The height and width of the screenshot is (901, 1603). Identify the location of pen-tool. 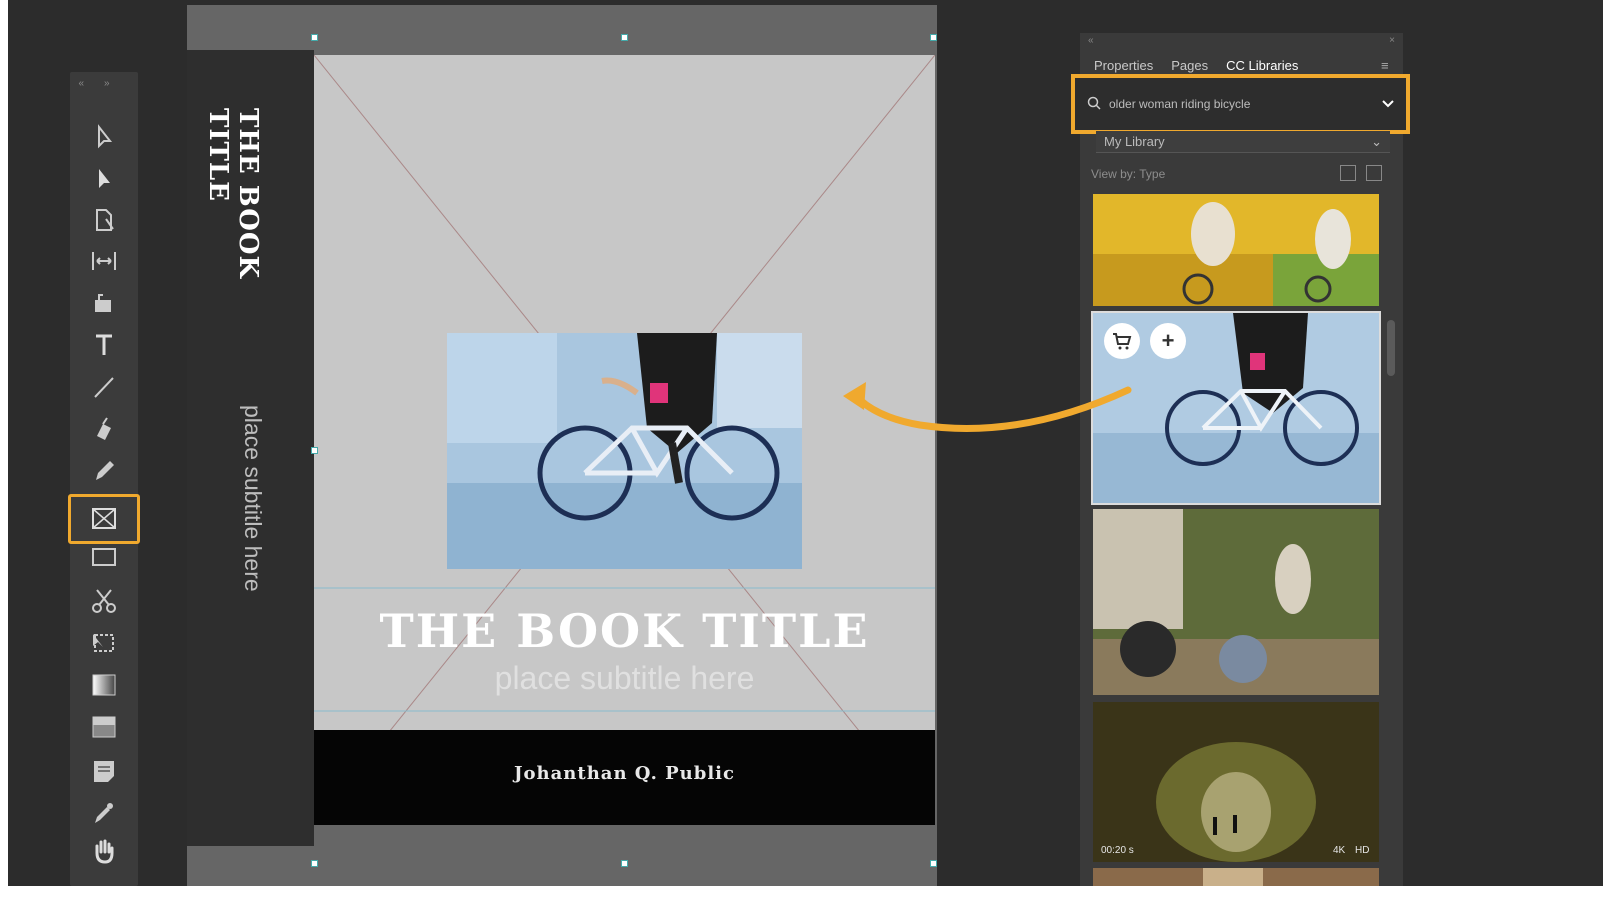
(104, 429).